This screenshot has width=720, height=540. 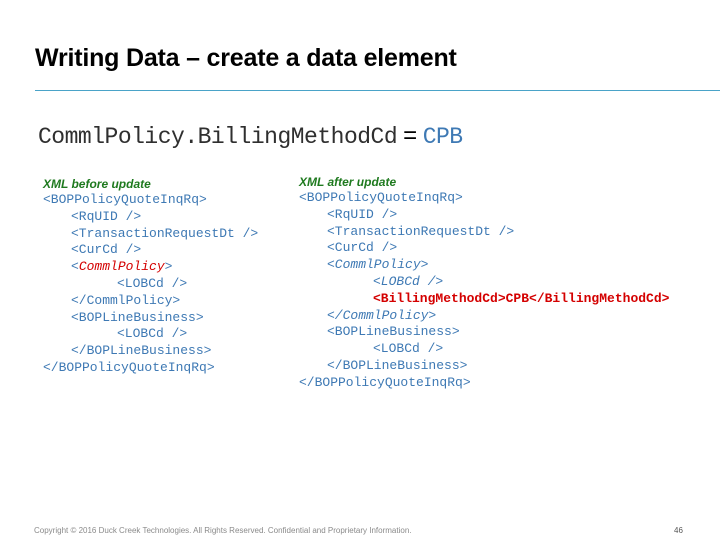 I want to click on page-number: 46, so click(x=678, y=530).